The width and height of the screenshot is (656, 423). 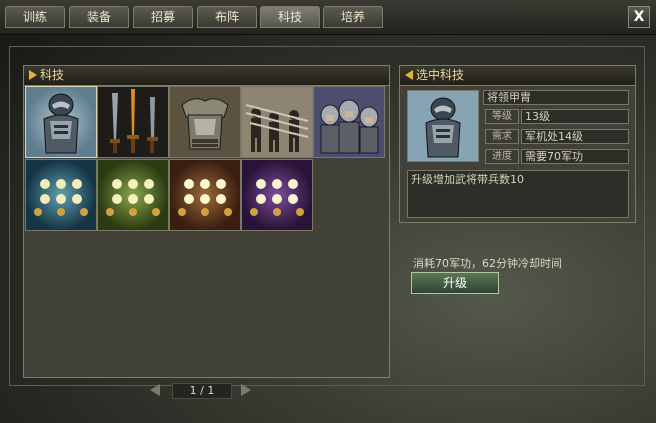 I want to click on swords-icon, so click(x=133, y=122).